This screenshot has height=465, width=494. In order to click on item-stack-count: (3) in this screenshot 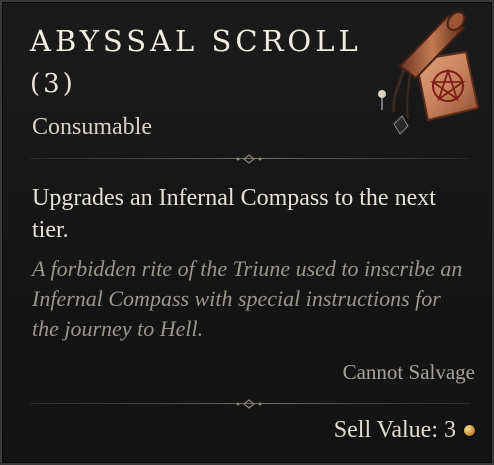, I will do `click(53, 84)`.